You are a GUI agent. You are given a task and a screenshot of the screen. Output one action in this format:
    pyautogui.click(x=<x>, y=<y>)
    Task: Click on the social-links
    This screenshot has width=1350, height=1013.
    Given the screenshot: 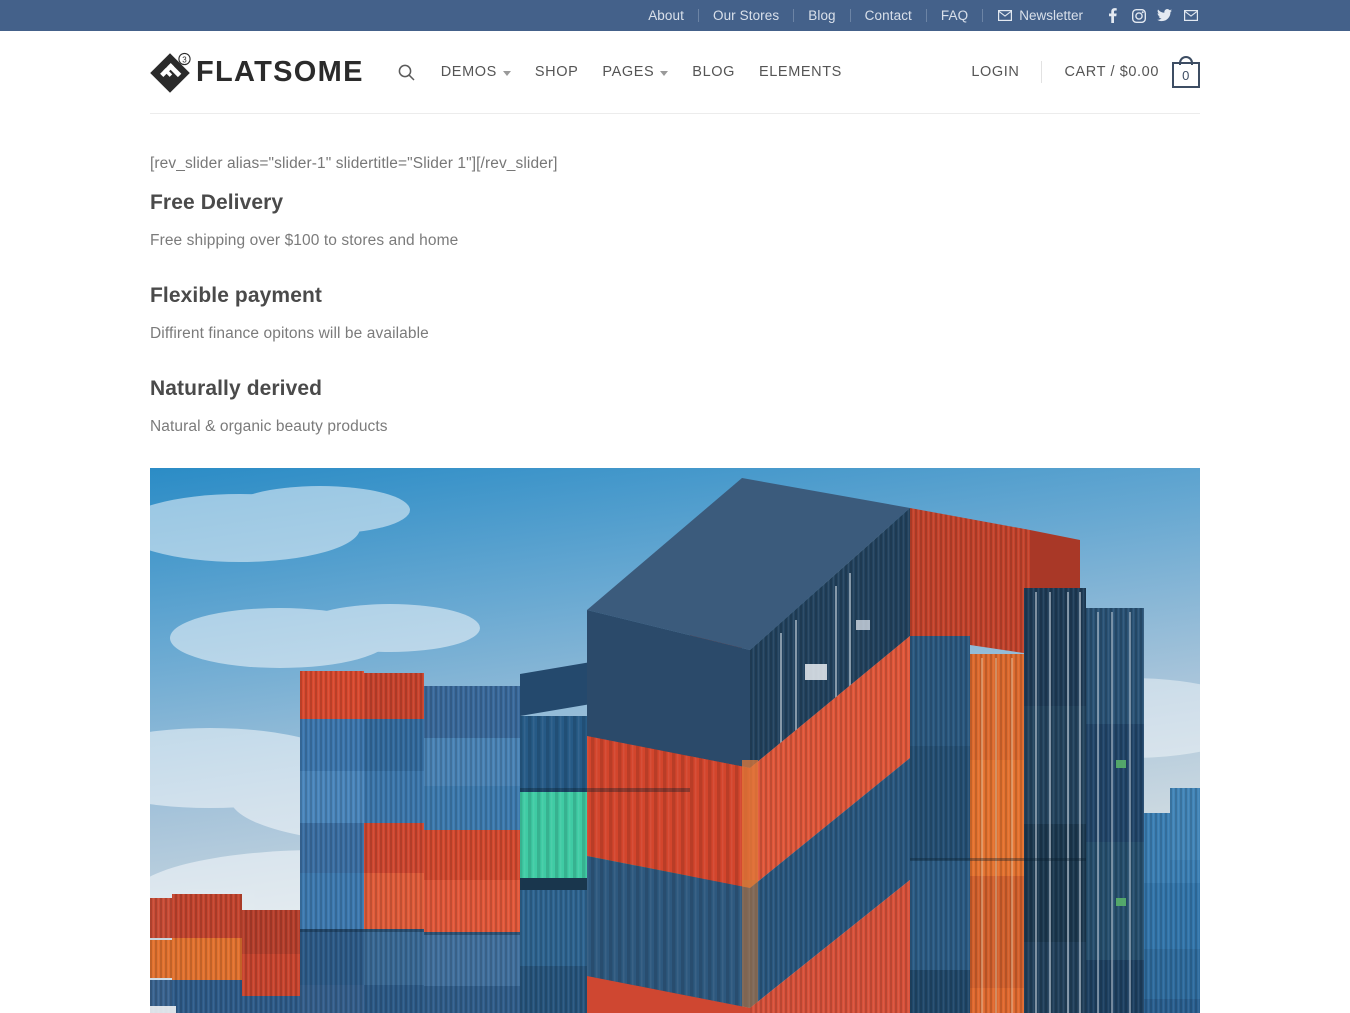 What is the action you would take?
    pyautogui.click(x=1147, y=15)
    